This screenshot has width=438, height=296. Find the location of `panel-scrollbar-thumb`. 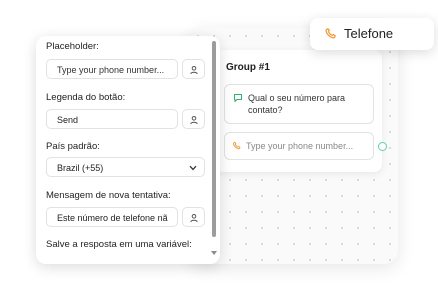

panel-scrollbar-thumb is located at coordinates (214, 139).